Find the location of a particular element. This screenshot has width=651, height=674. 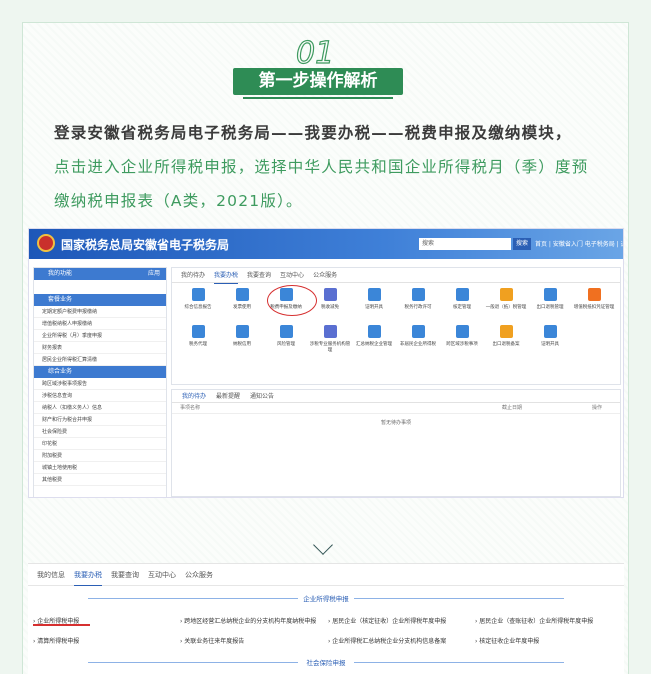

sidebar-item: 附加税费 is located at coordinates (100, 456).